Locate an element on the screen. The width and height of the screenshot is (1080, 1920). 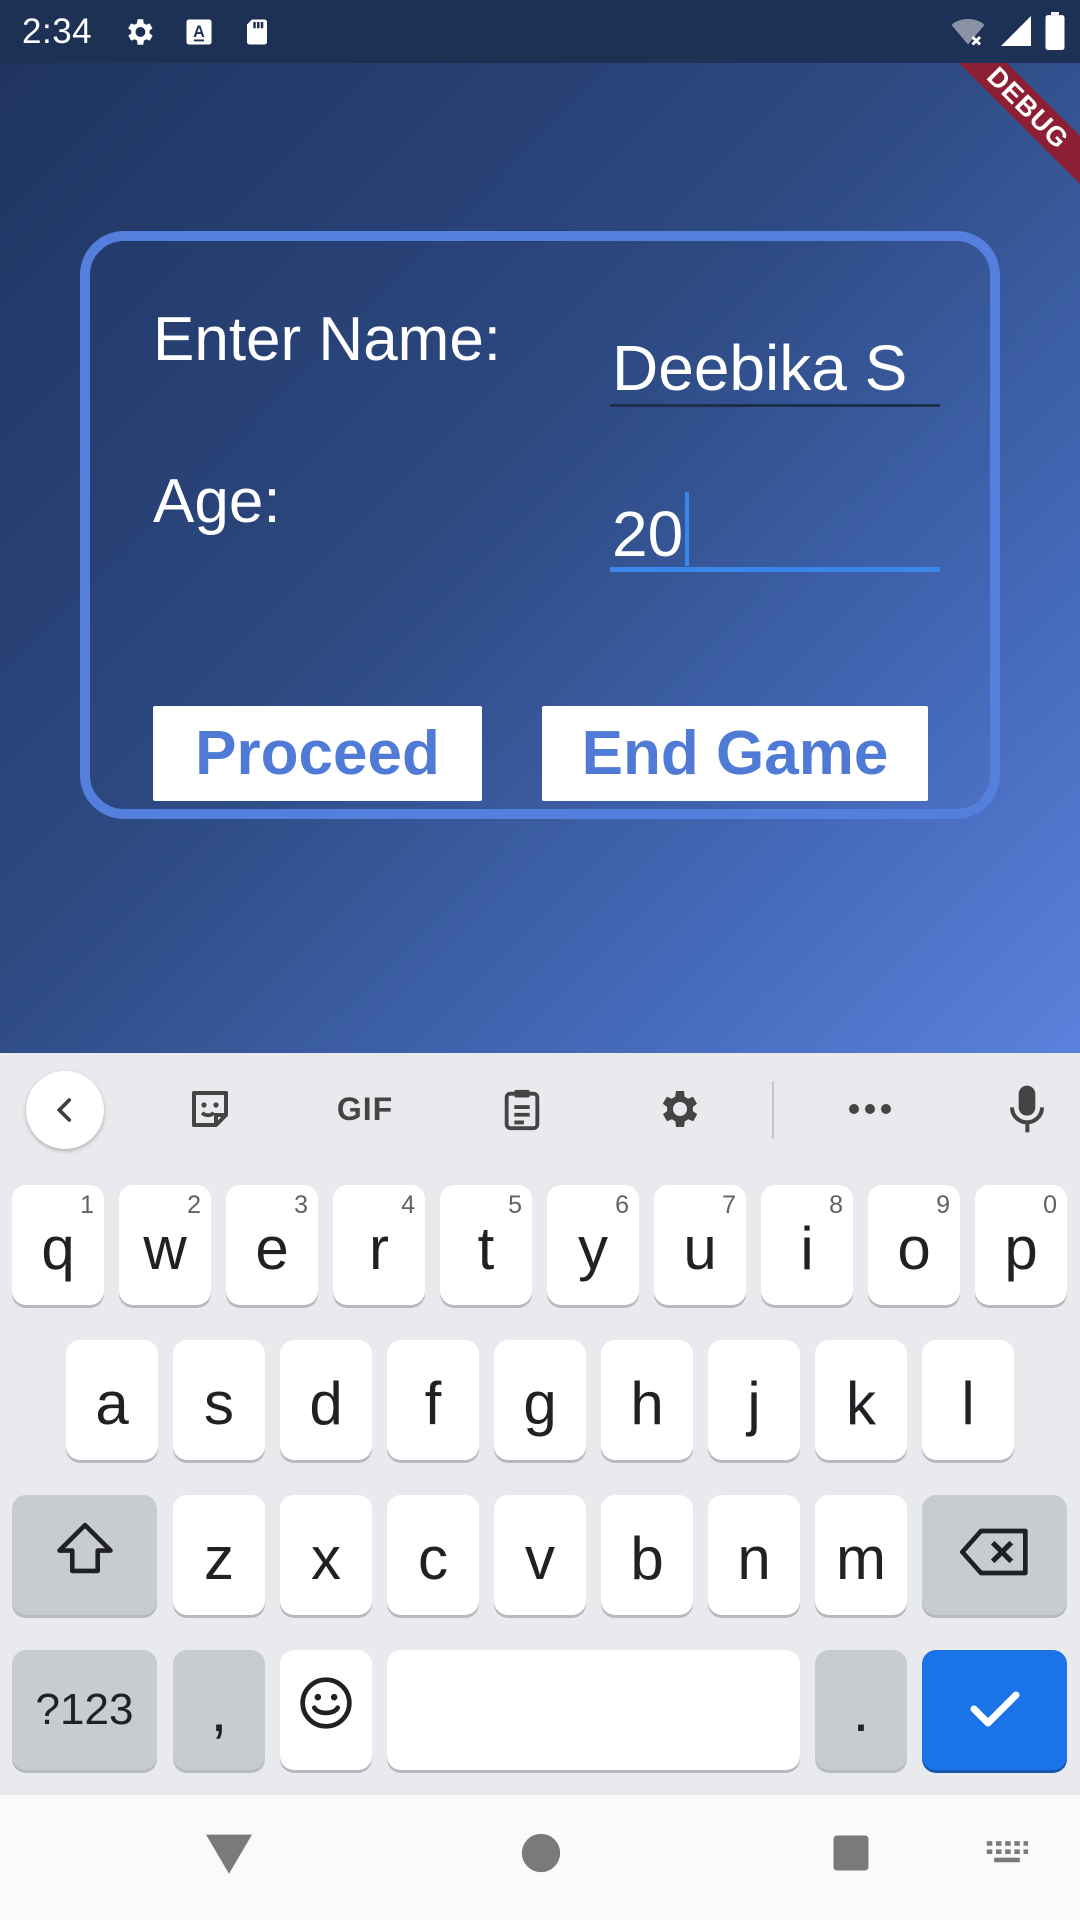
backspace-icon is located at coordinates (994, 1555).